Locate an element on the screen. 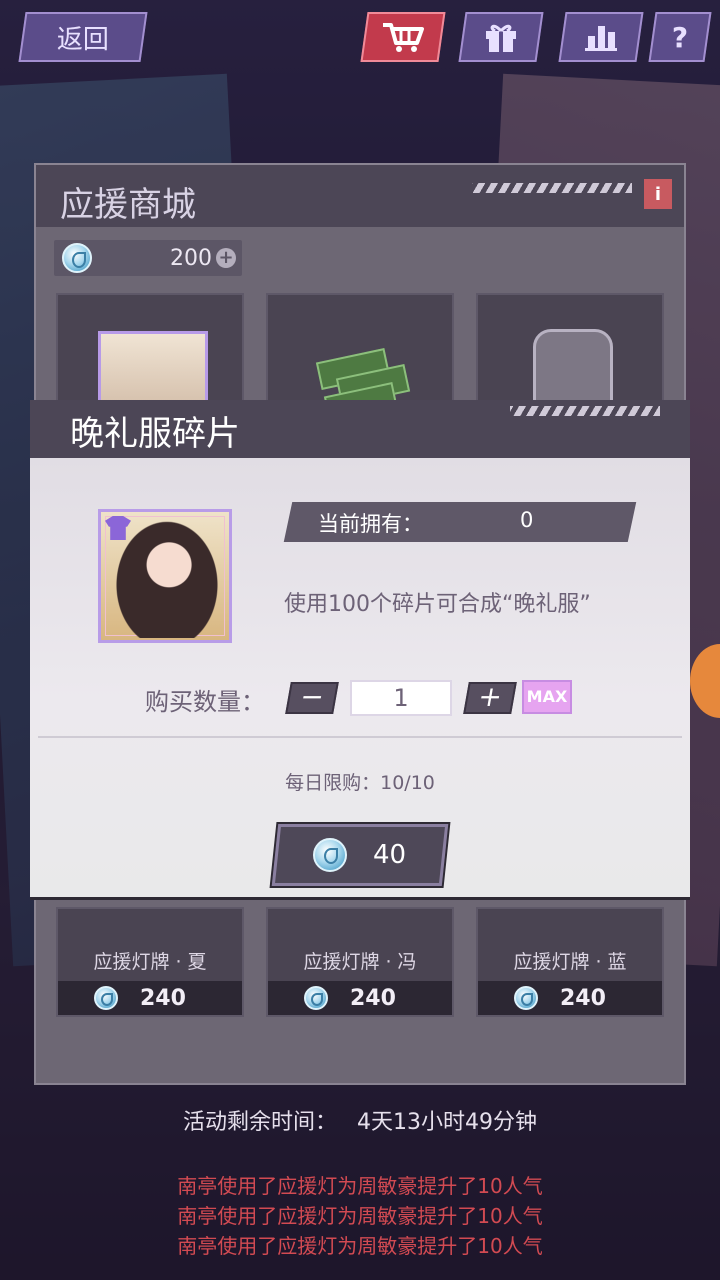 The height and width of the screenshot is (1280, 720). shop-button is located at coordinates (403, 37).